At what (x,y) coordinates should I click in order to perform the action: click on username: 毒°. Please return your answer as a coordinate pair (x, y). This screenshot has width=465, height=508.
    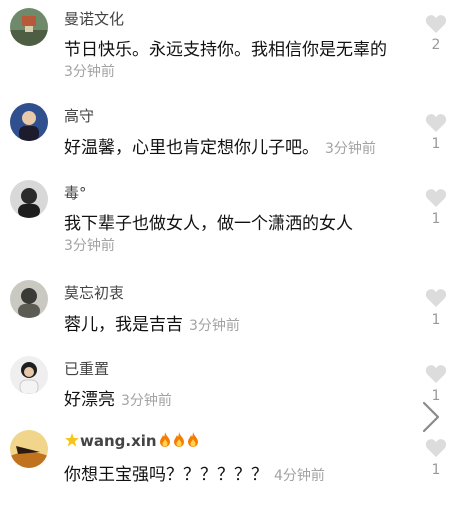
    Looking at the image, I should click on (75, 192).